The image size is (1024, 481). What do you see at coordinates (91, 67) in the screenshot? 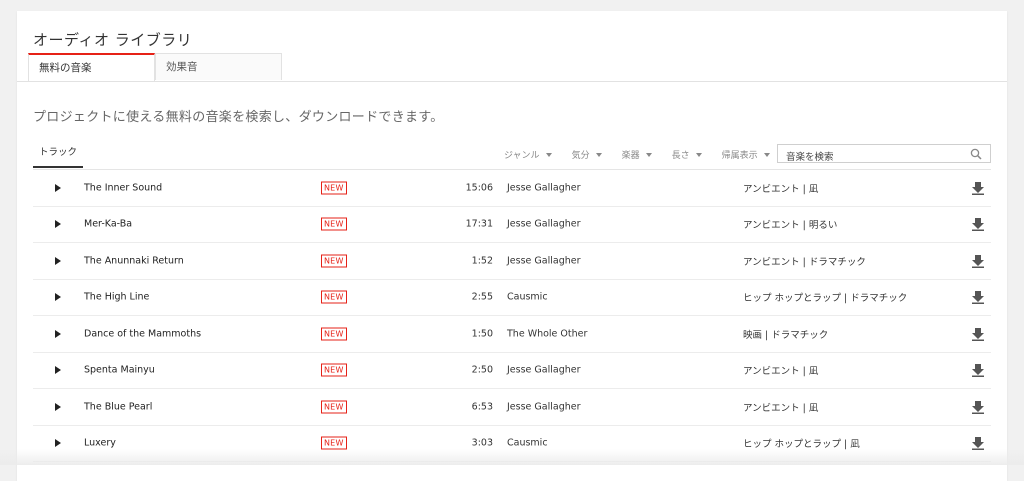
I see `tab-free-music: 無料の音楽` at bounding box center [91, 67].